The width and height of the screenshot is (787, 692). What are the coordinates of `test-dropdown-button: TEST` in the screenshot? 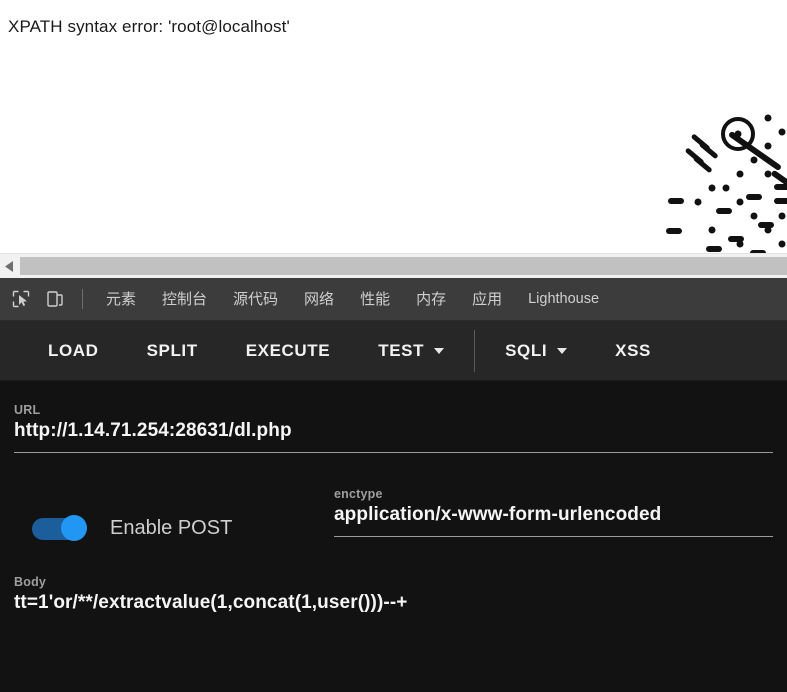 It's located at (411, 351).